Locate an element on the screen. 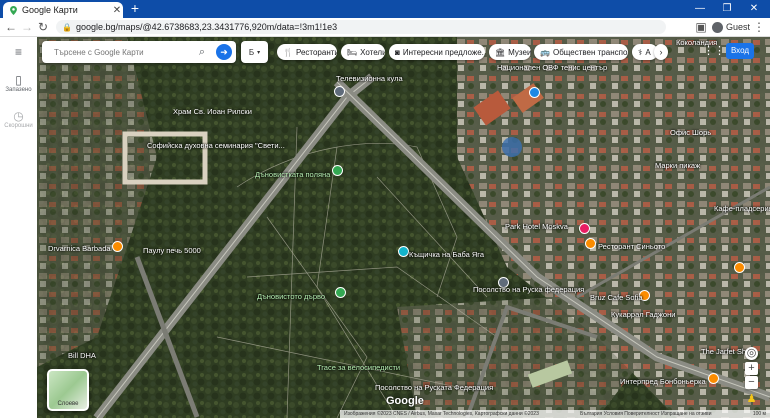 Image resolution: width=770 pixels, height=418 pixels. avatar-icon is located at coordinates (717, 27).